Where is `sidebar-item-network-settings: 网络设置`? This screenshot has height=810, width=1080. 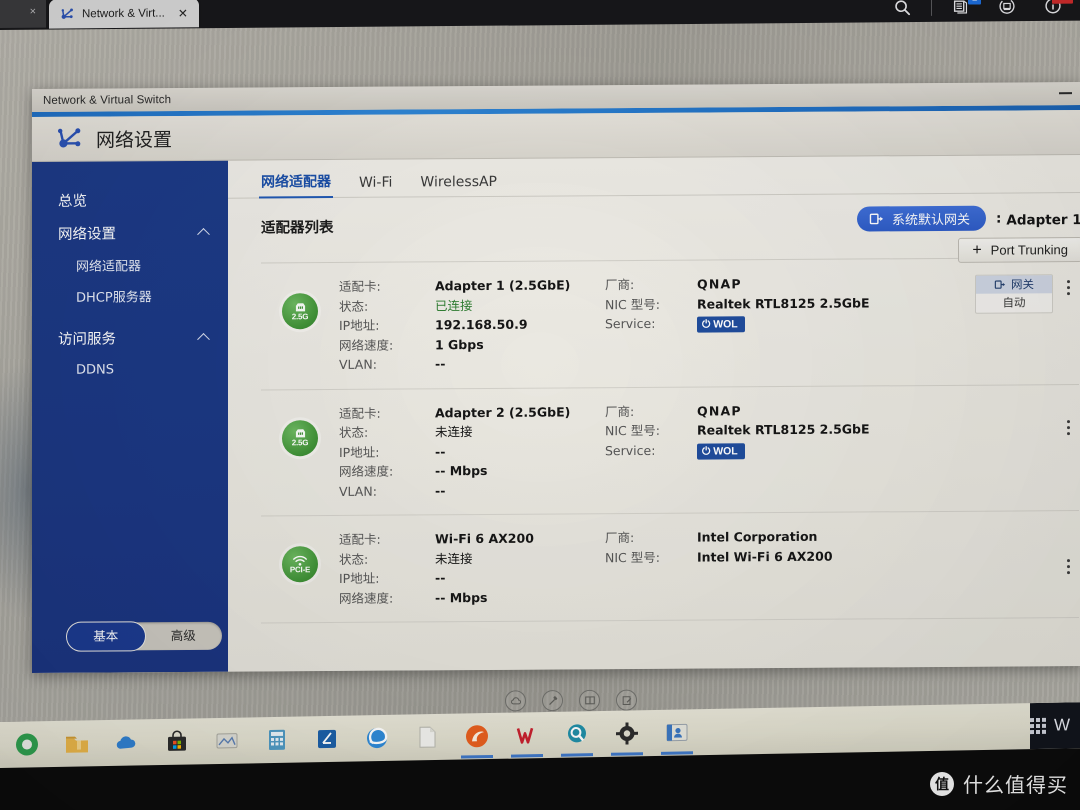 sidebar-item-network-settings: 网络设置 is located at coordinates (130, 233).